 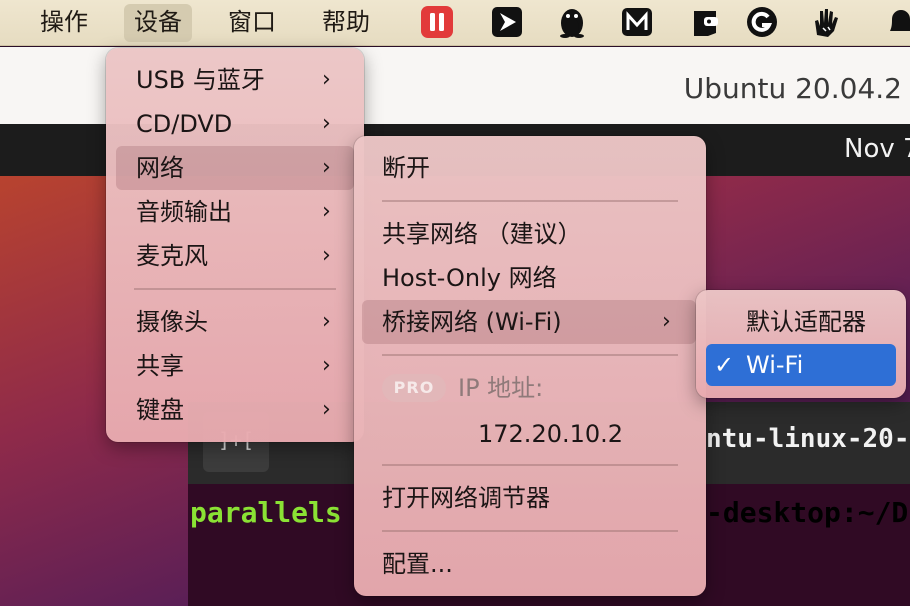 What do you see at coordinates (762, 22) in the screenshot?
I see `g-icon` at bounding box center [762, 22].